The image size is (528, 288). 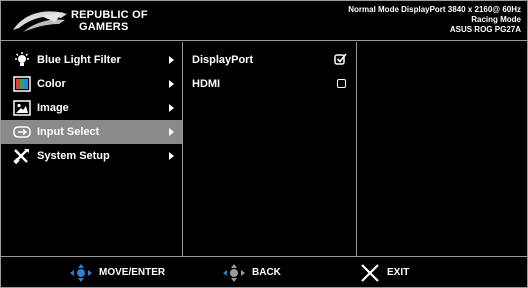 What do you see at coordinates (341, 83) in the screenshot?
I see `checkbox-unchecked-icon` at bounding box center [341, 83].